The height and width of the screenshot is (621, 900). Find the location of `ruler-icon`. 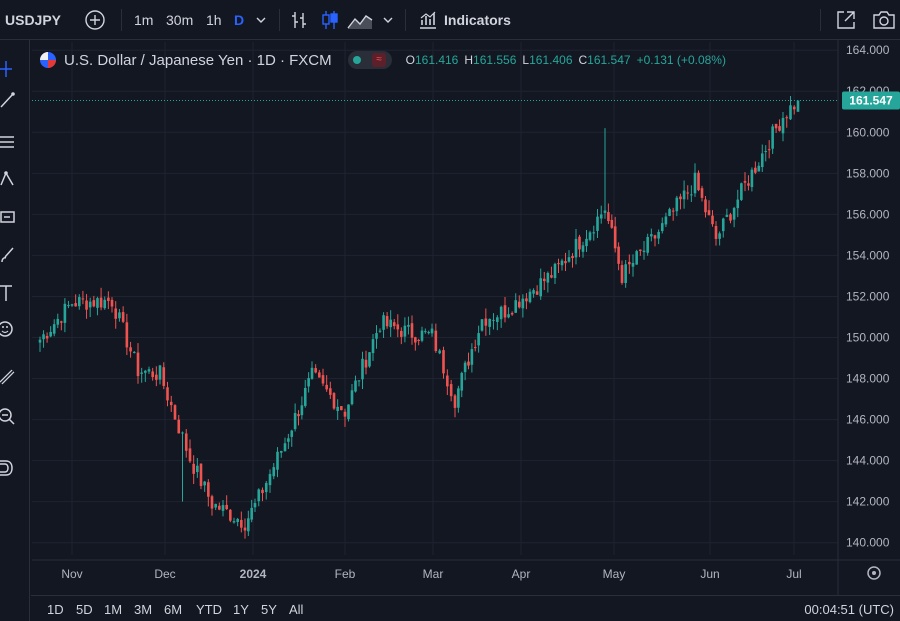

ruler-icon is located at coordinates (7, 377).